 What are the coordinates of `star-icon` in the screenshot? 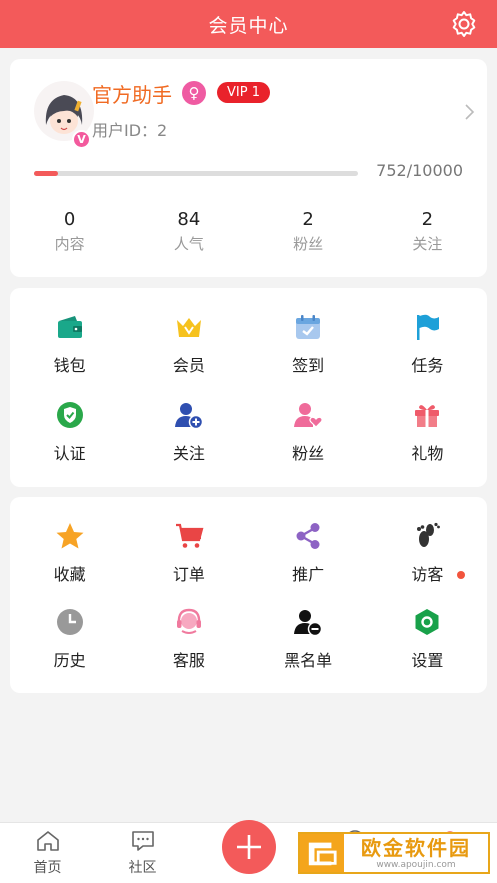 It's located at (70, 536).